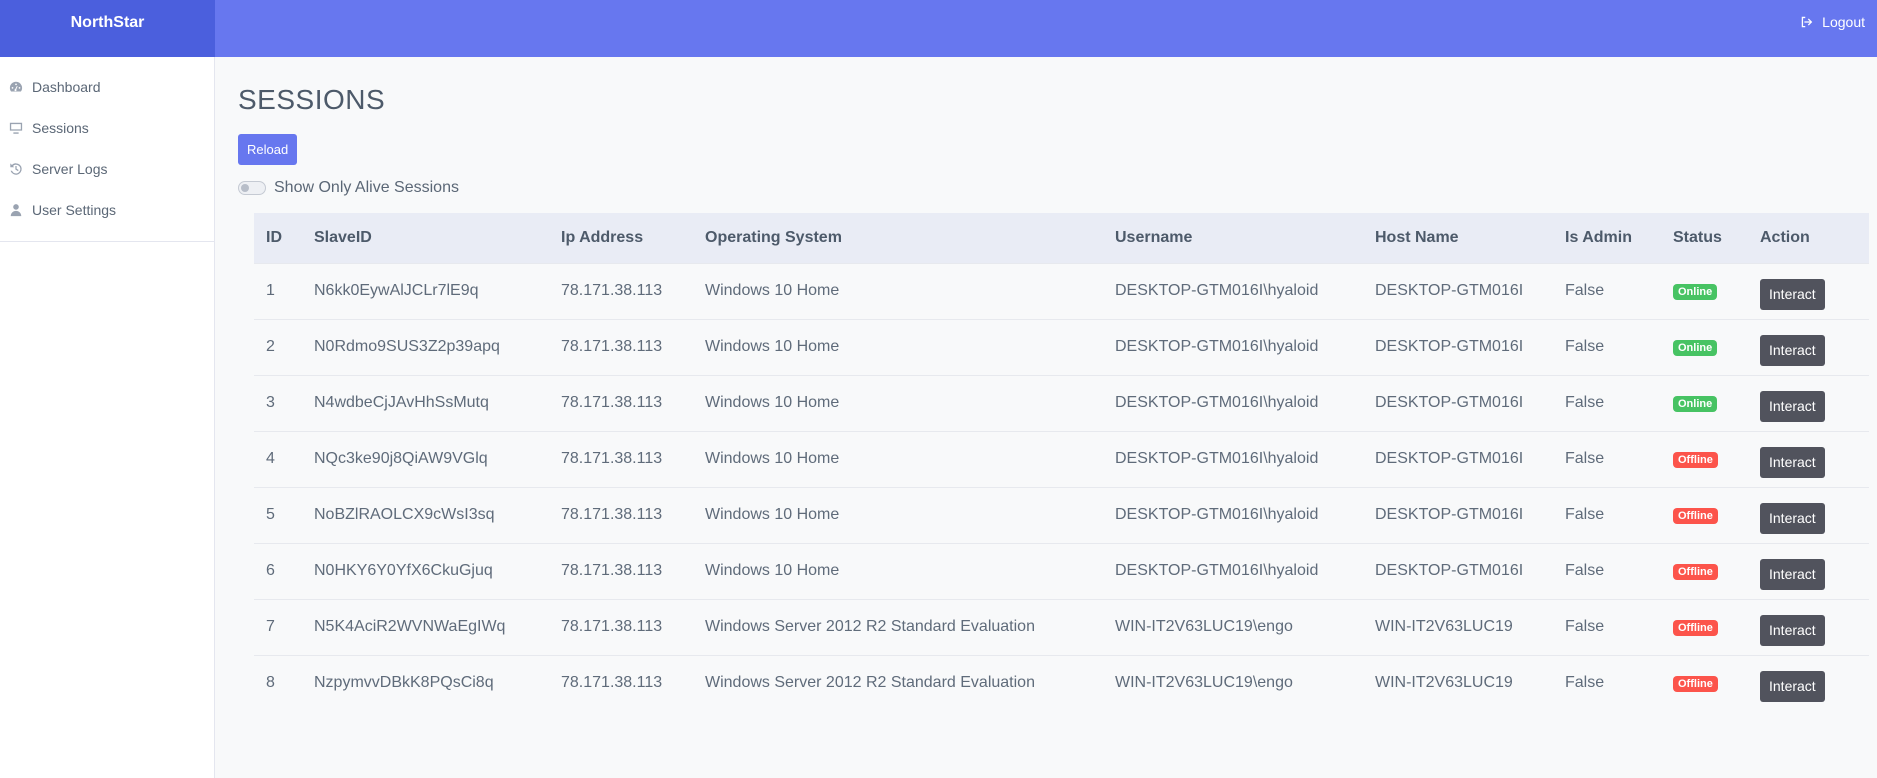 The height and width of the screenshot is (778, 1877). What do you see at coordinates (366, 187) in the screenshot?
I see `alive-sessions-toggle-label: Show Only Alive Sessions` at bounding box center [366, 187].